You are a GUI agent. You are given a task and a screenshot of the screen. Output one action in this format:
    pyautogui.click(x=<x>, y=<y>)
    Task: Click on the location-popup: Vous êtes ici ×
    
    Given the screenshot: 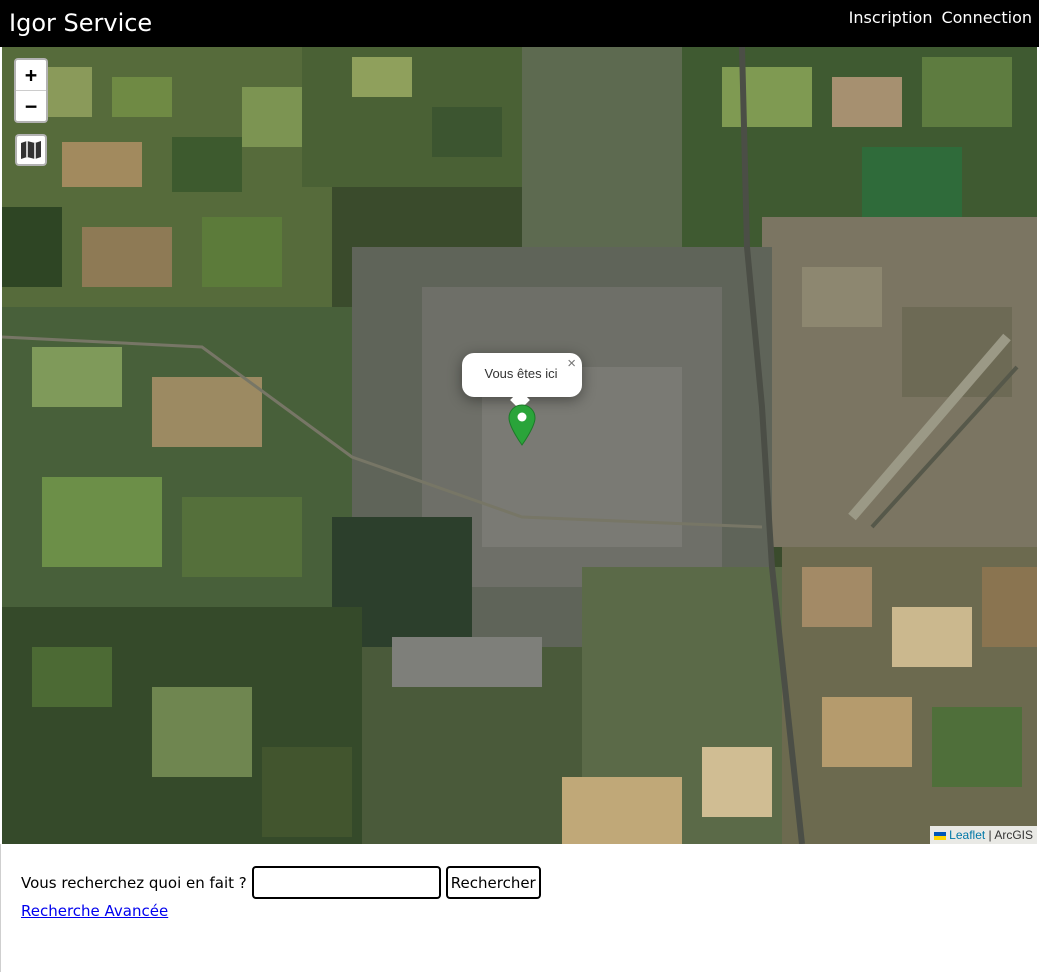 What is the action you would take?
    pyautogui.click(x=522, y=381)
    